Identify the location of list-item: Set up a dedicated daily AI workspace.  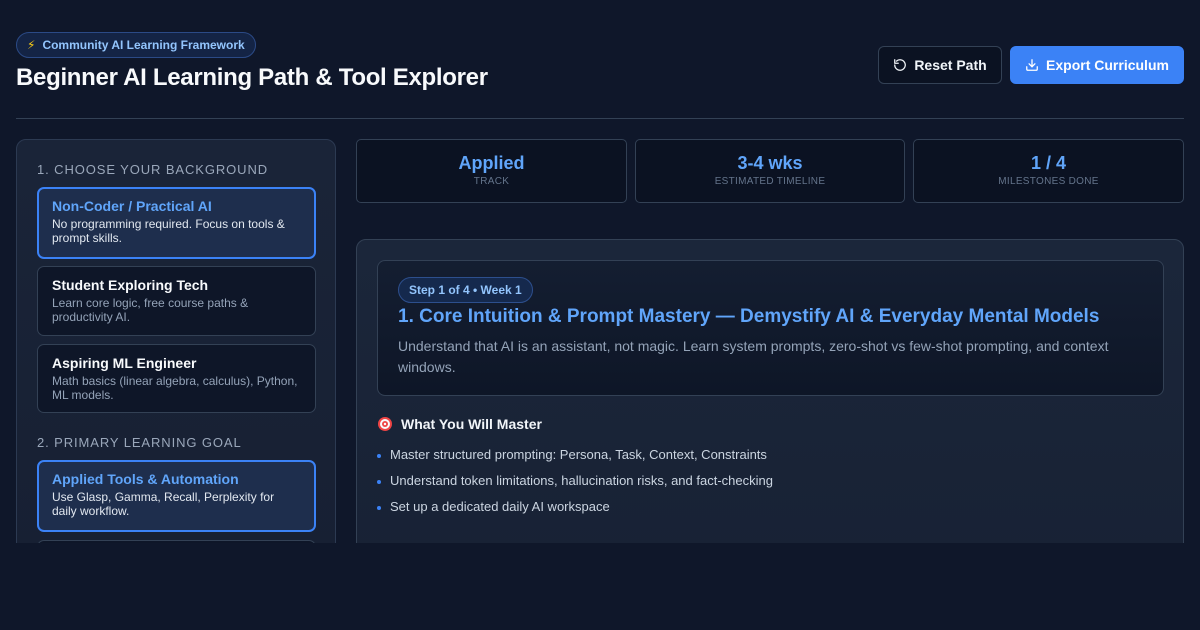
(575, 511).